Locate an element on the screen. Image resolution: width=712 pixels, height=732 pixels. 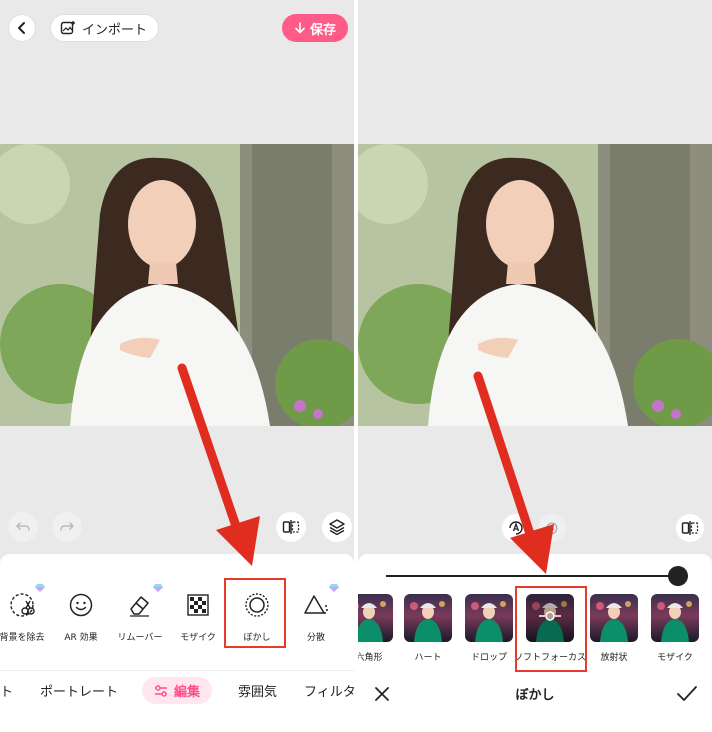
undo-button is located at coordinates (23, 527).